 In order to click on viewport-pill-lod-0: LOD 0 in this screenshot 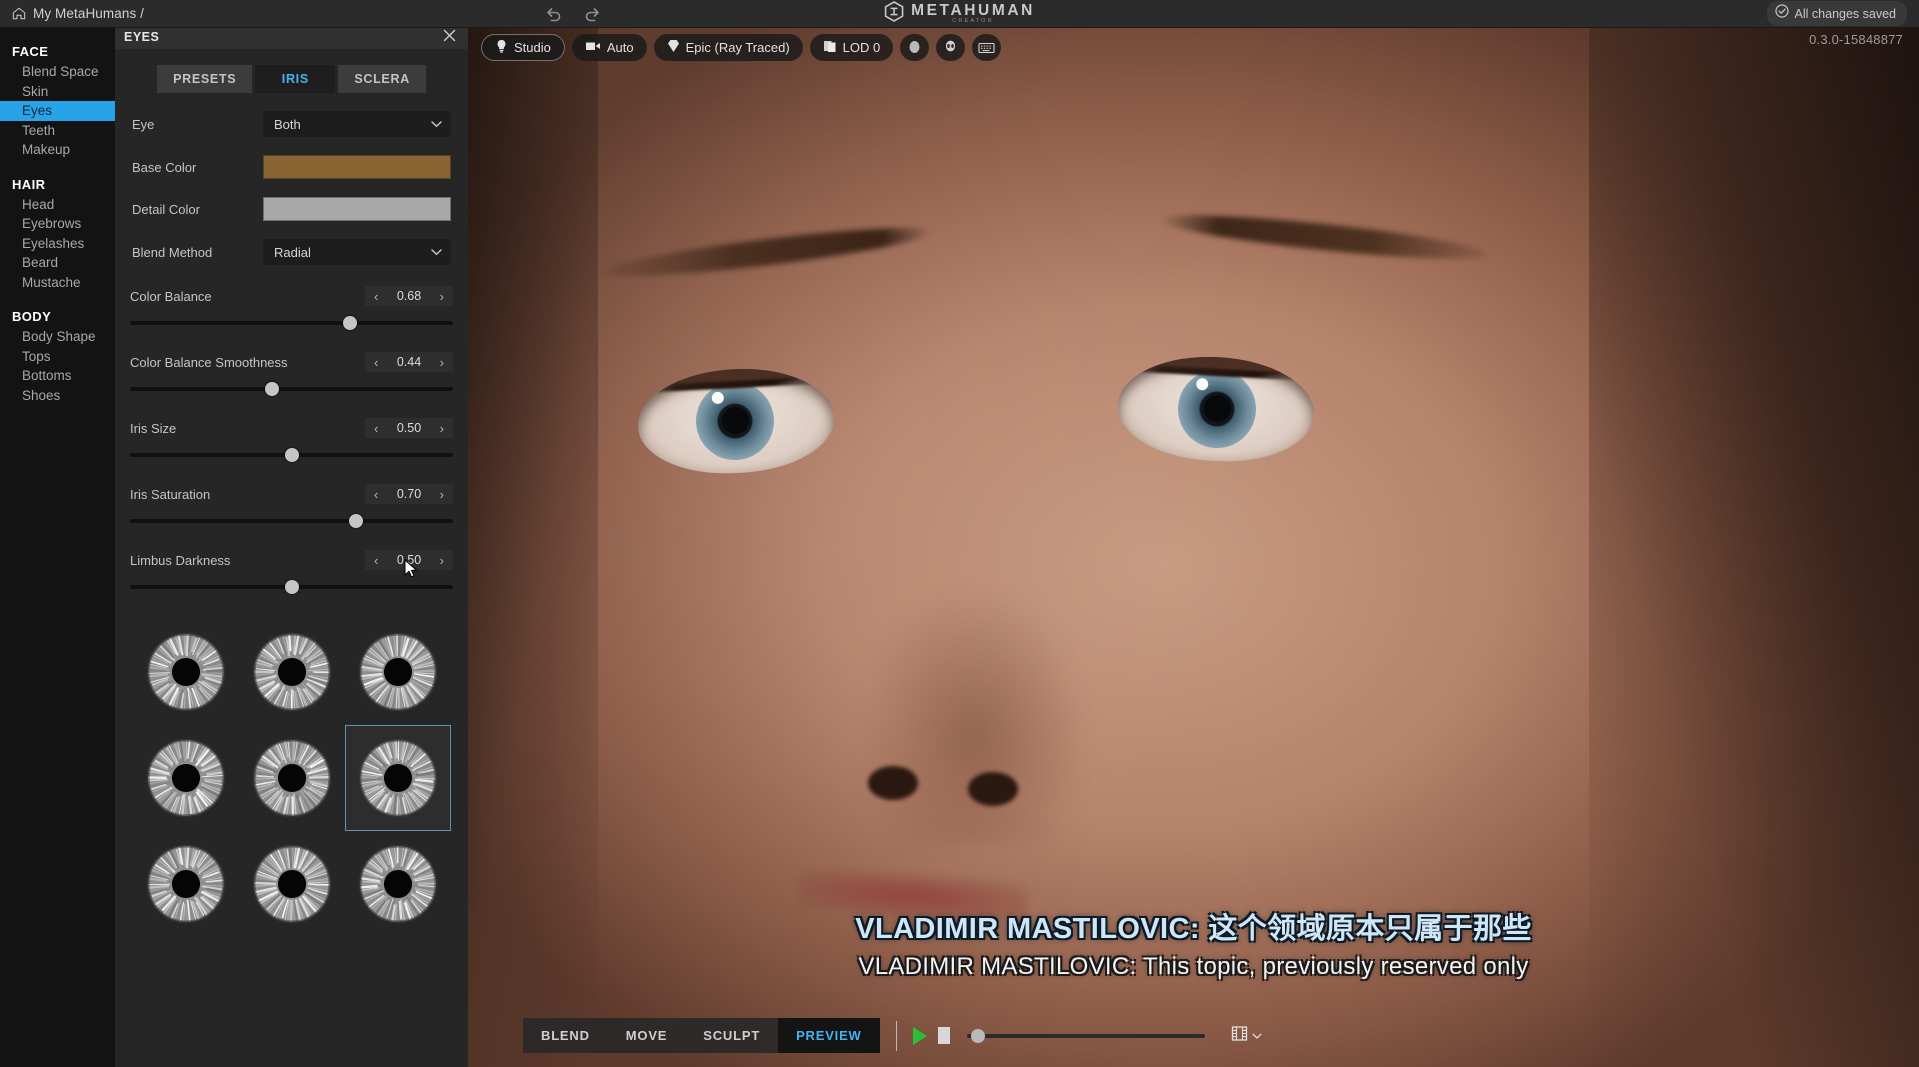, I will do `click(851, 47)`.